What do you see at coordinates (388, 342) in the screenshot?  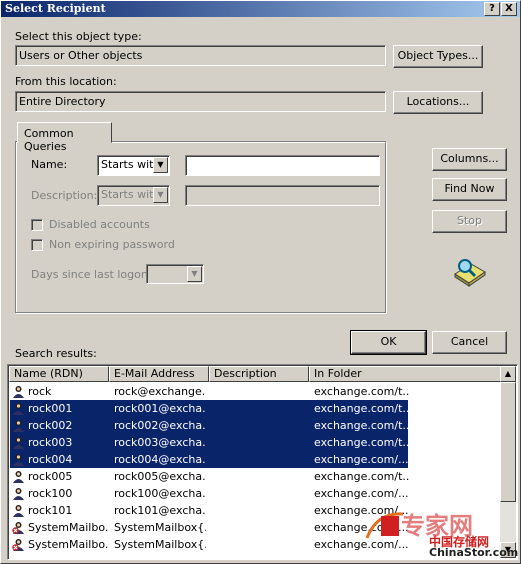 I see `ok-button: OK` at bounding box center [388, 342].